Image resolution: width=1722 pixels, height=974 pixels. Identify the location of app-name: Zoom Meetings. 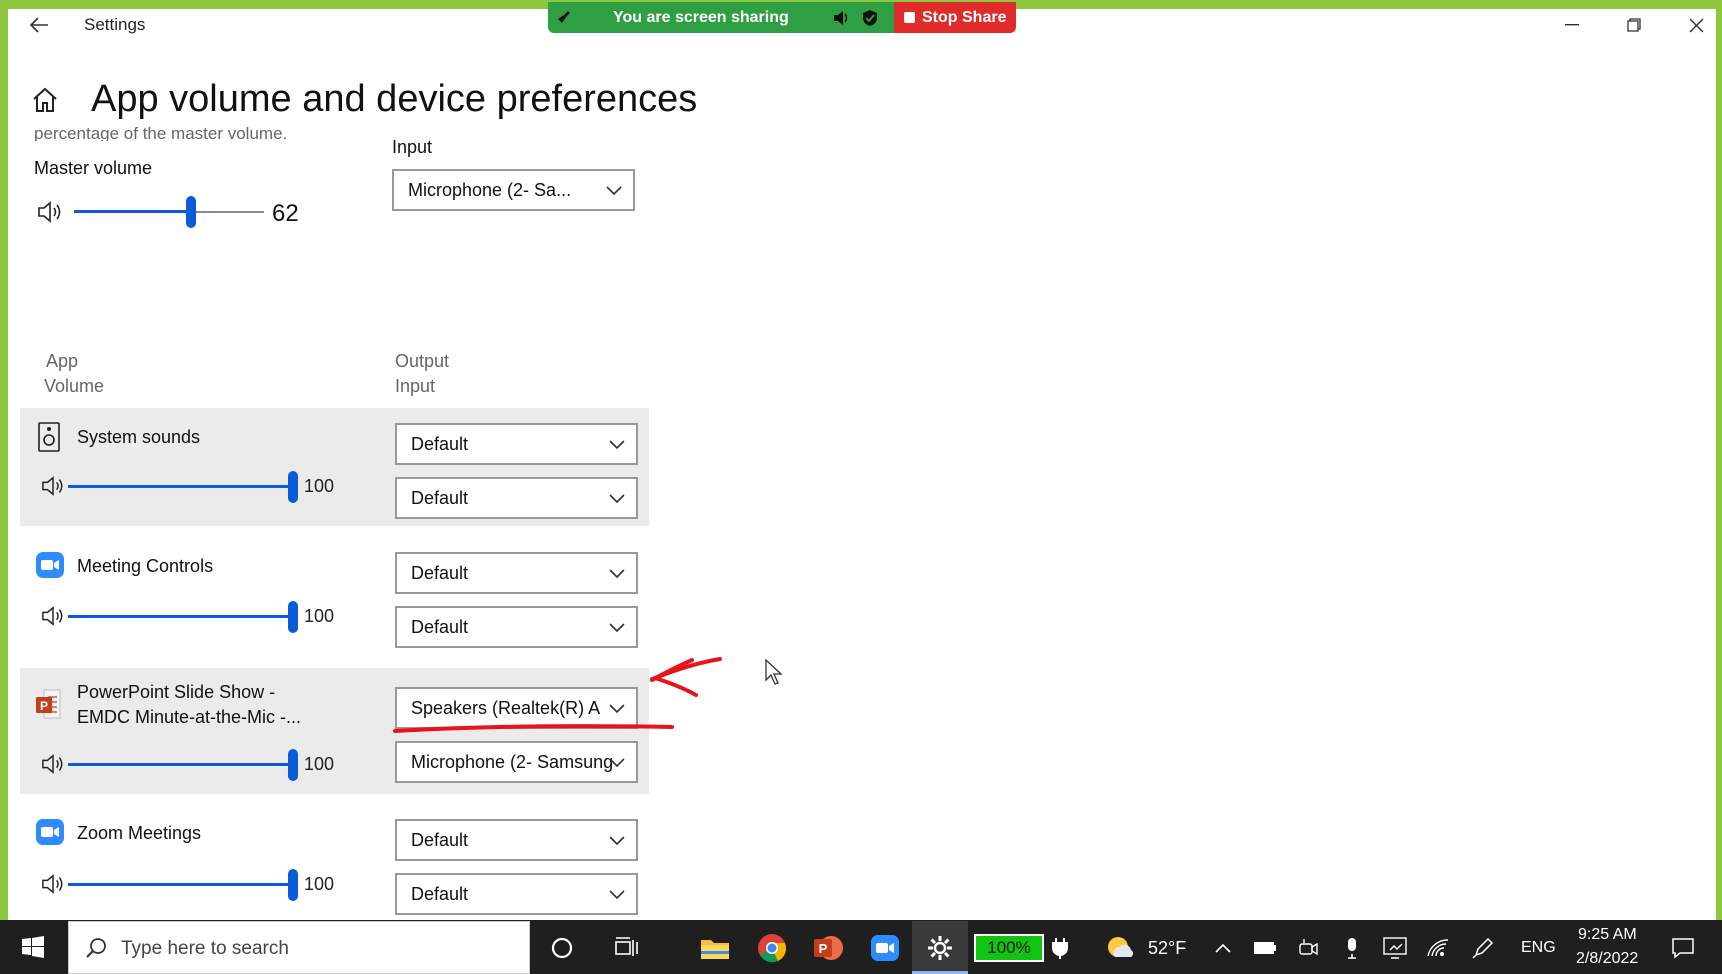
(139, 833).